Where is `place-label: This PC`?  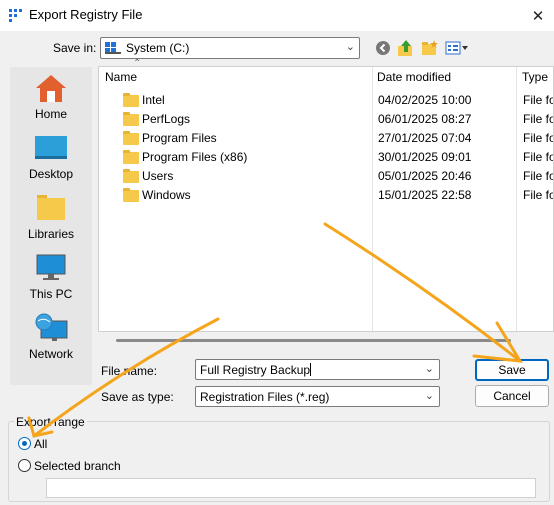 place-label: This PC is located at coordinates (51, 294).